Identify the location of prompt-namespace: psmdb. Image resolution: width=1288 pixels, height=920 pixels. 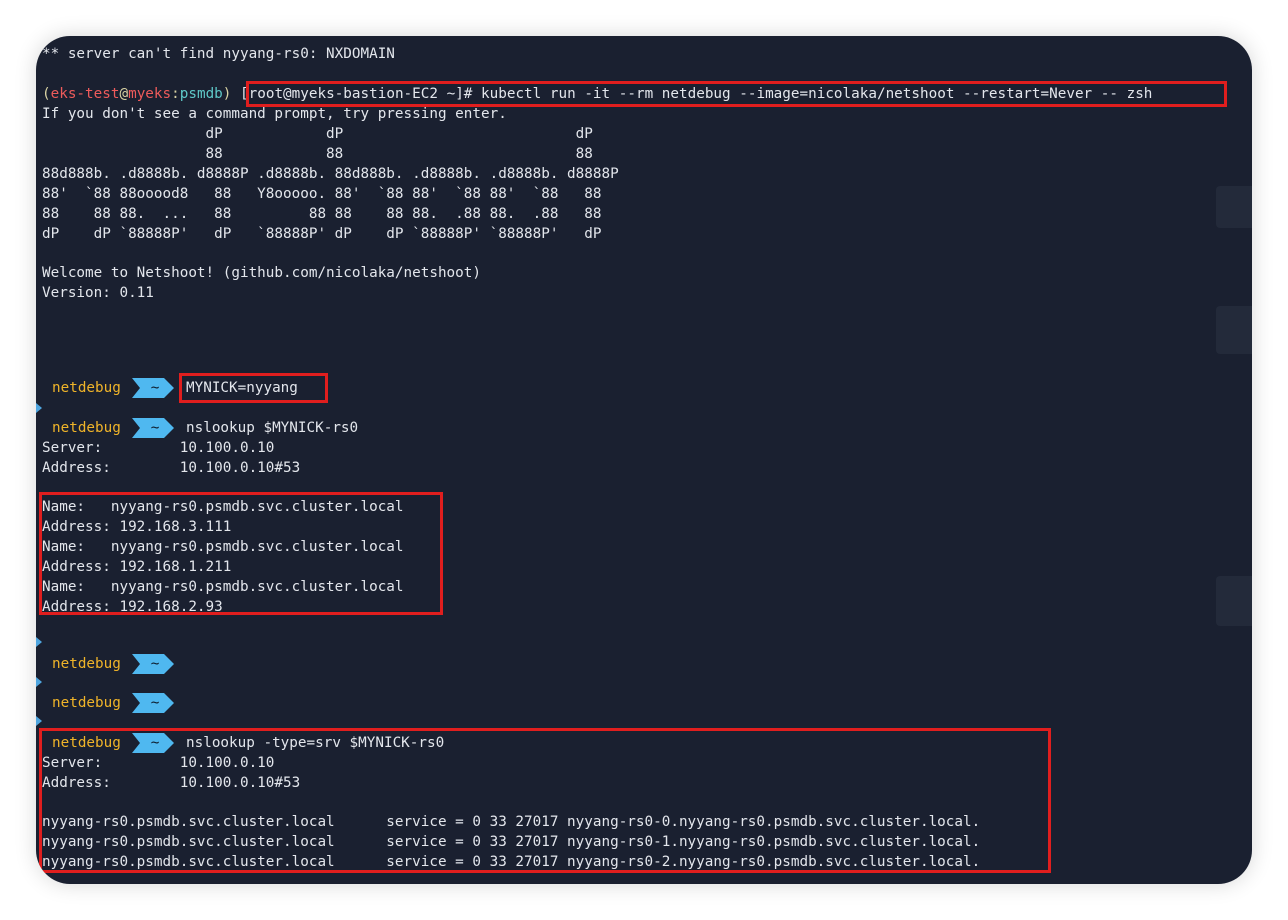
(201, 94).